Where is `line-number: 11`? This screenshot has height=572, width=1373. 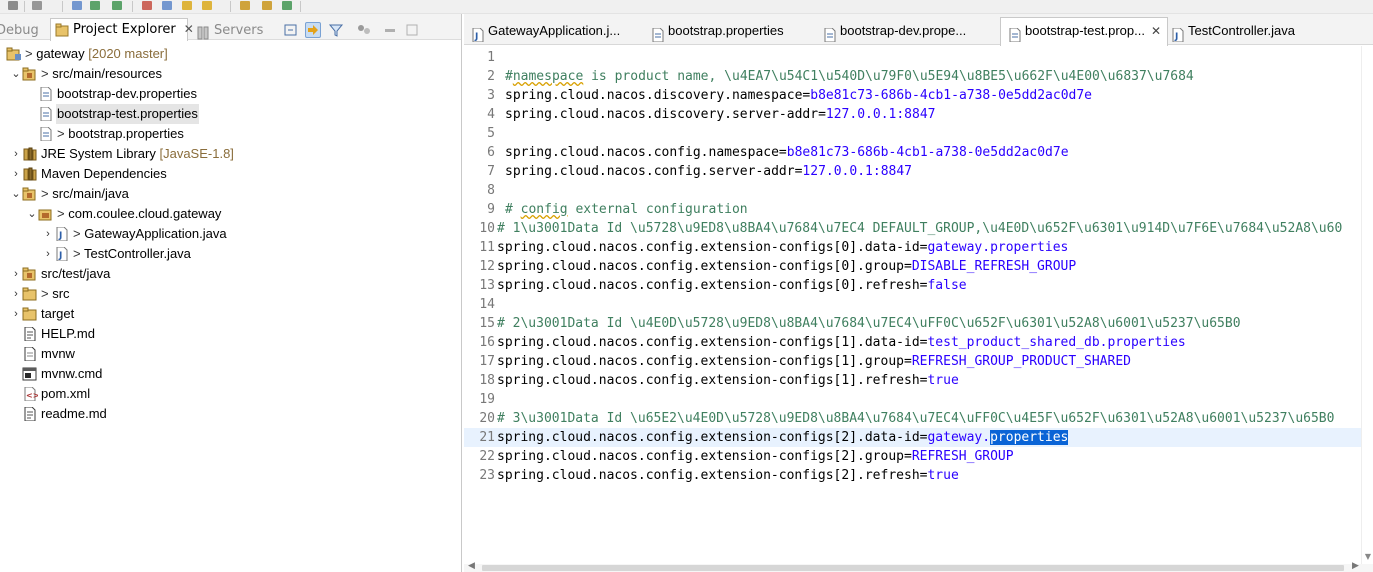
line-number: 11 is located at coordinates (487, 247).